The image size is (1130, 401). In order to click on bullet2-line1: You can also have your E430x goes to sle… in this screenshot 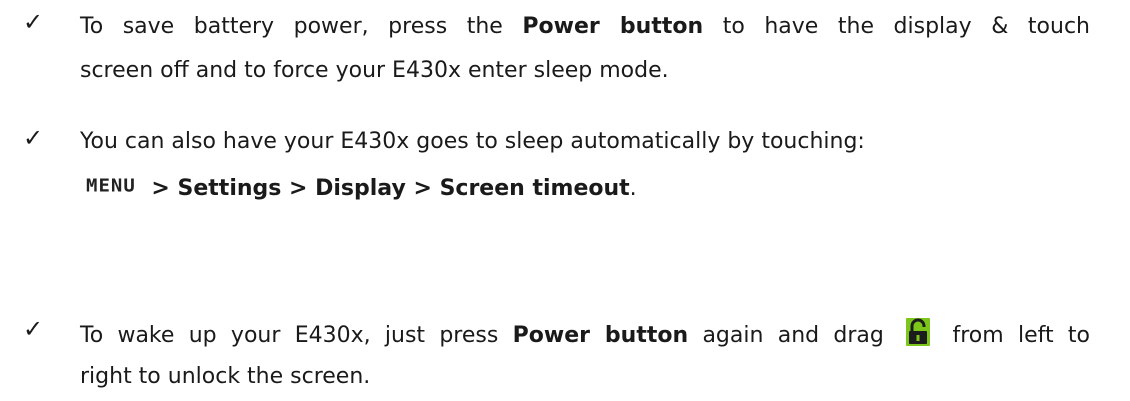, I will do `click(472, 141)`.